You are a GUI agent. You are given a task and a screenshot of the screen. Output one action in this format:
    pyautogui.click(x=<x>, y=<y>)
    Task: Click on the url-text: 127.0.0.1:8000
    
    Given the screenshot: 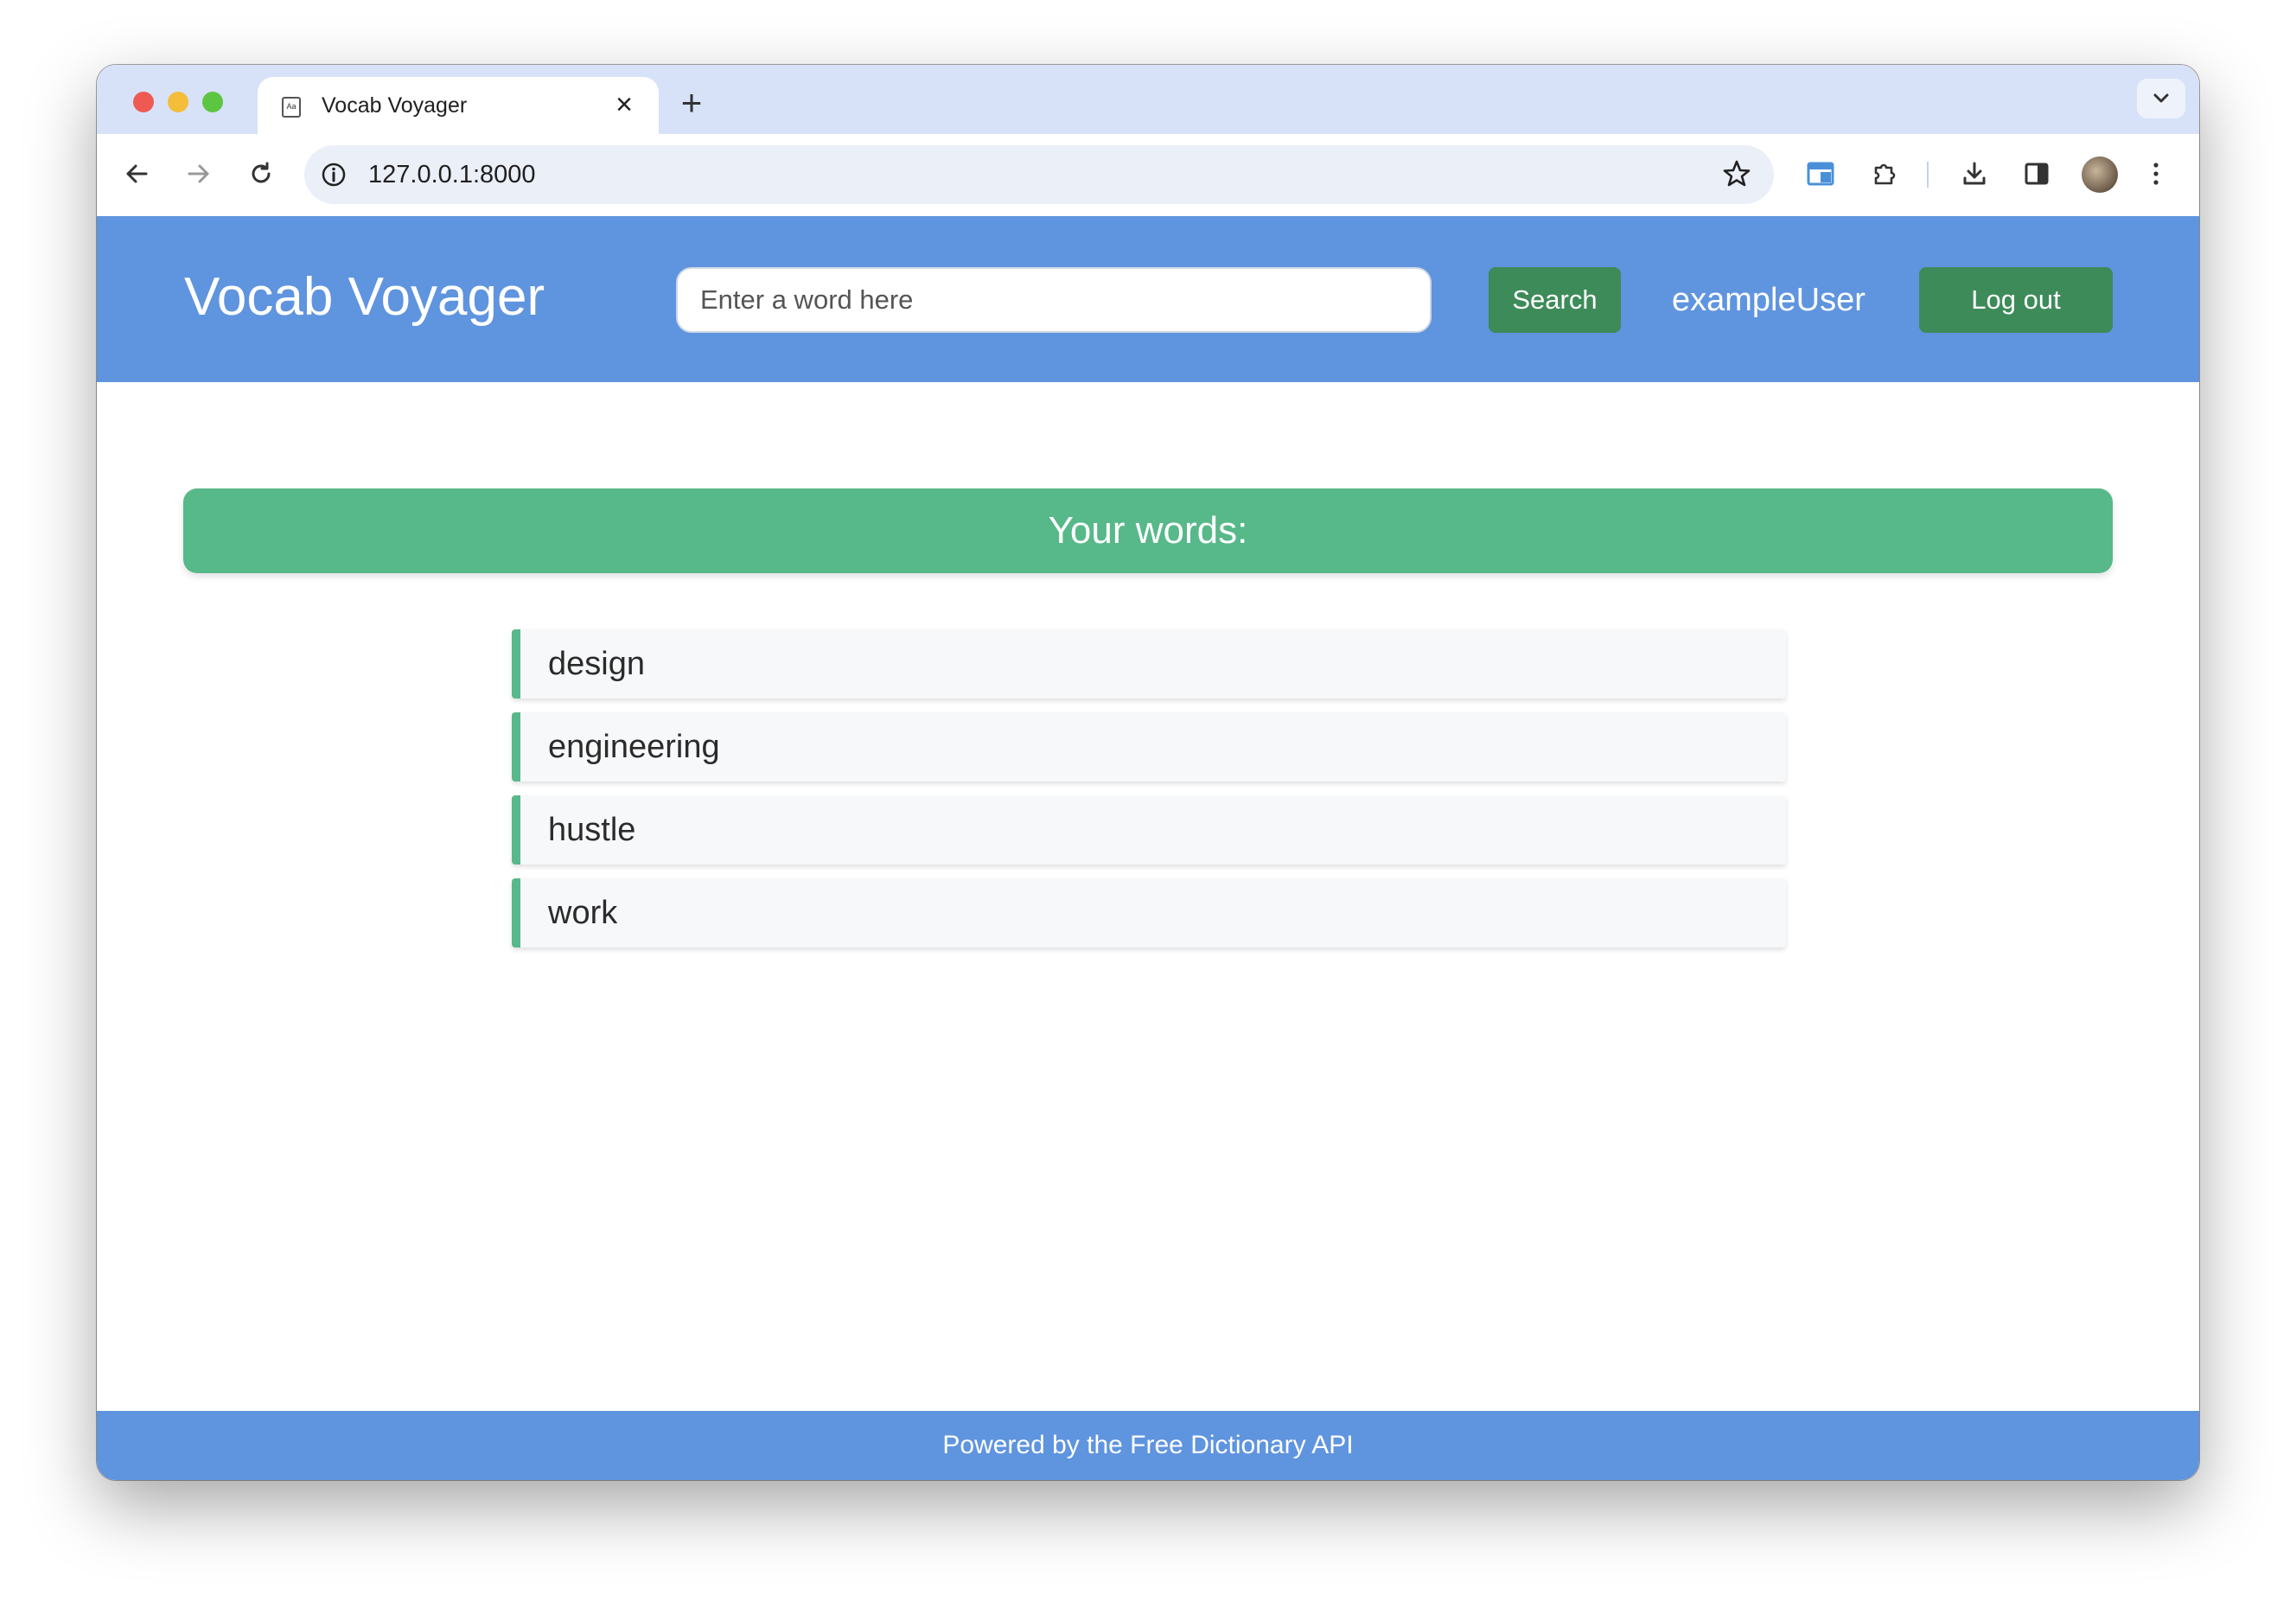 What is the action you would take?
    pyautogui.click(x=452, y=174)
    